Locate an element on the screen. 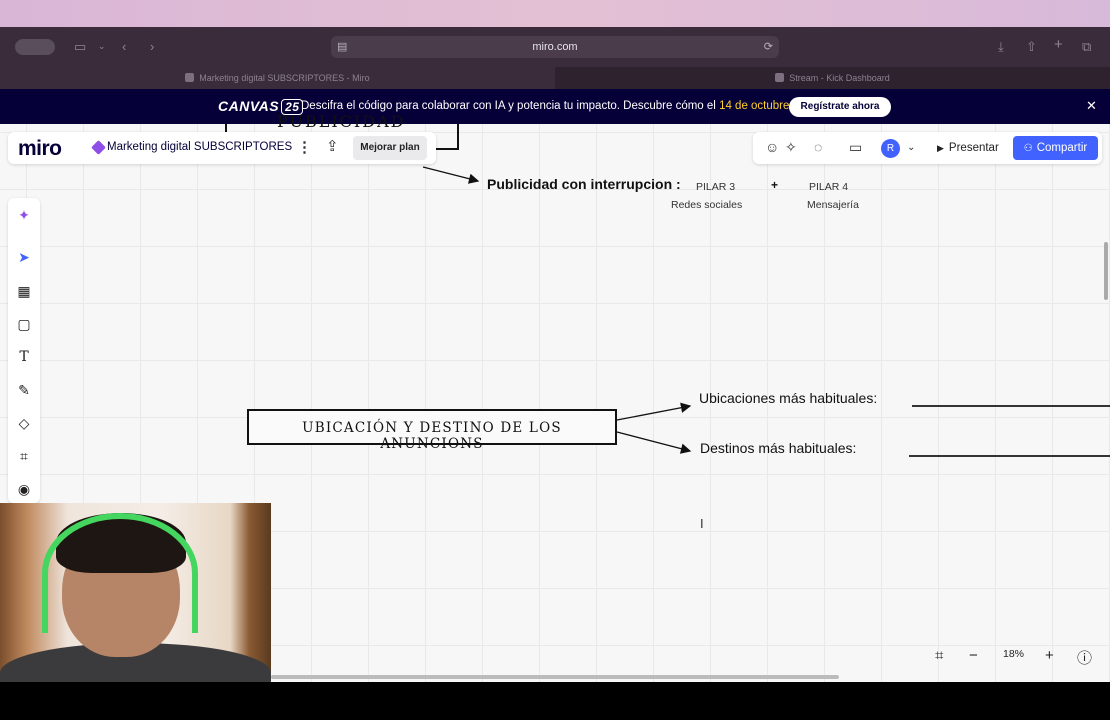 This screenshot has height=720, width=1110. pillar-3-title: PILAR 3 is located at coordinates (715, 187).